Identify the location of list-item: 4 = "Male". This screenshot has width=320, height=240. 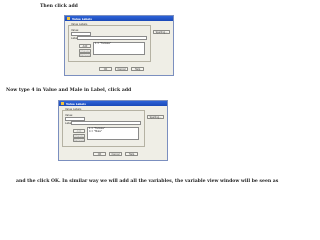
(113, 132).